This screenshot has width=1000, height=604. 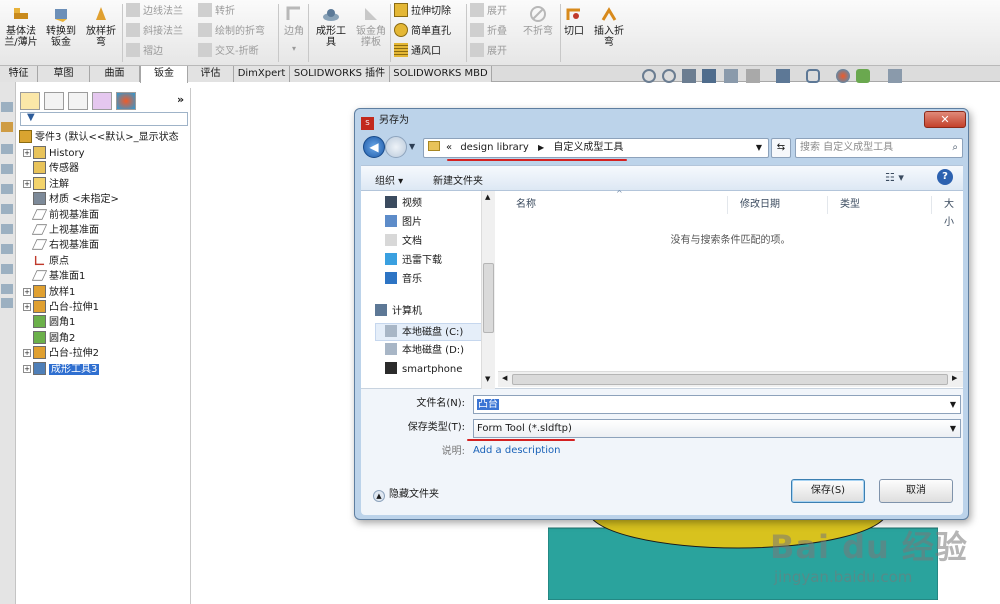 What do you see at coordinates (61, 245) in the screenshot?
I see `tree-node: 右视基准面` at bounding box center [61, 245].